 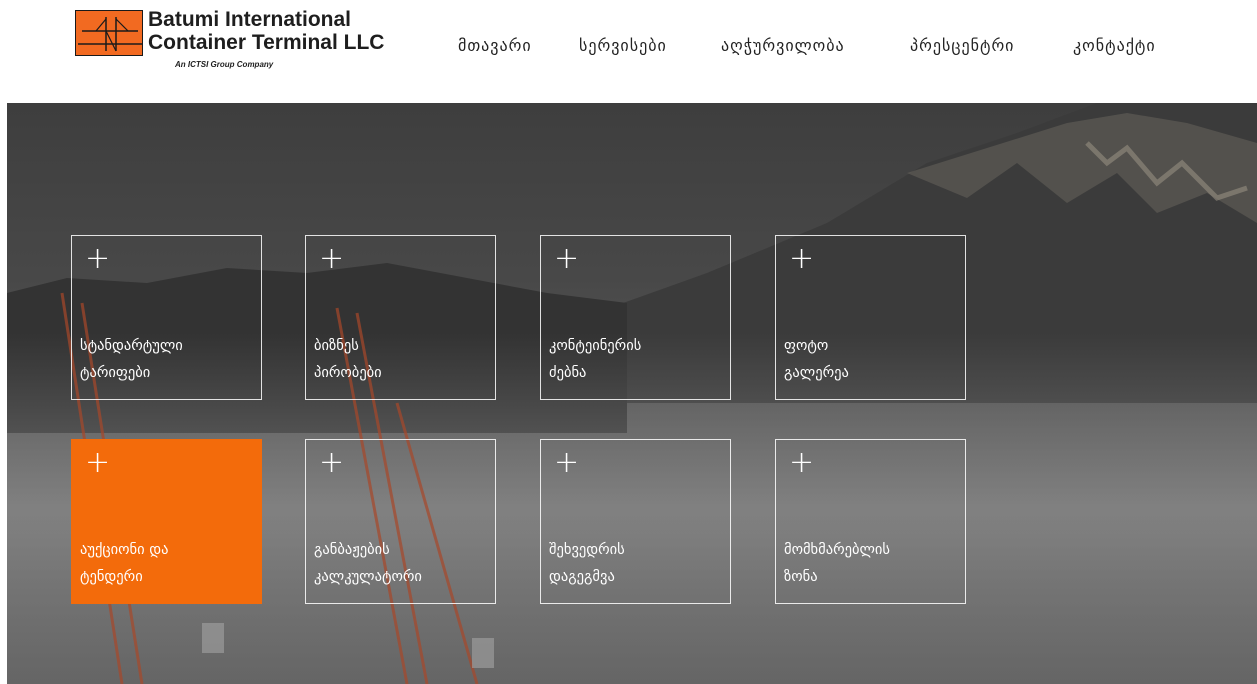 What do you see at coordinates (816, 359) in the screenshot?
I see `tile-label: ფოტო გალერეა` at bounding box center [816, 359].